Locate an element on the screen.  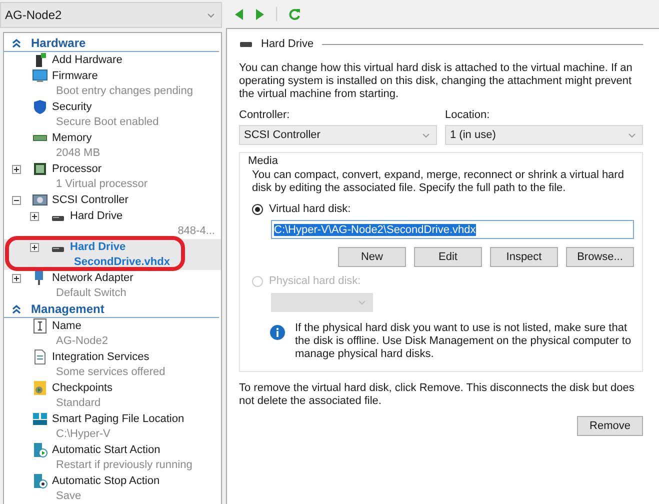
chip-icon is located at coordinates (40, 169).